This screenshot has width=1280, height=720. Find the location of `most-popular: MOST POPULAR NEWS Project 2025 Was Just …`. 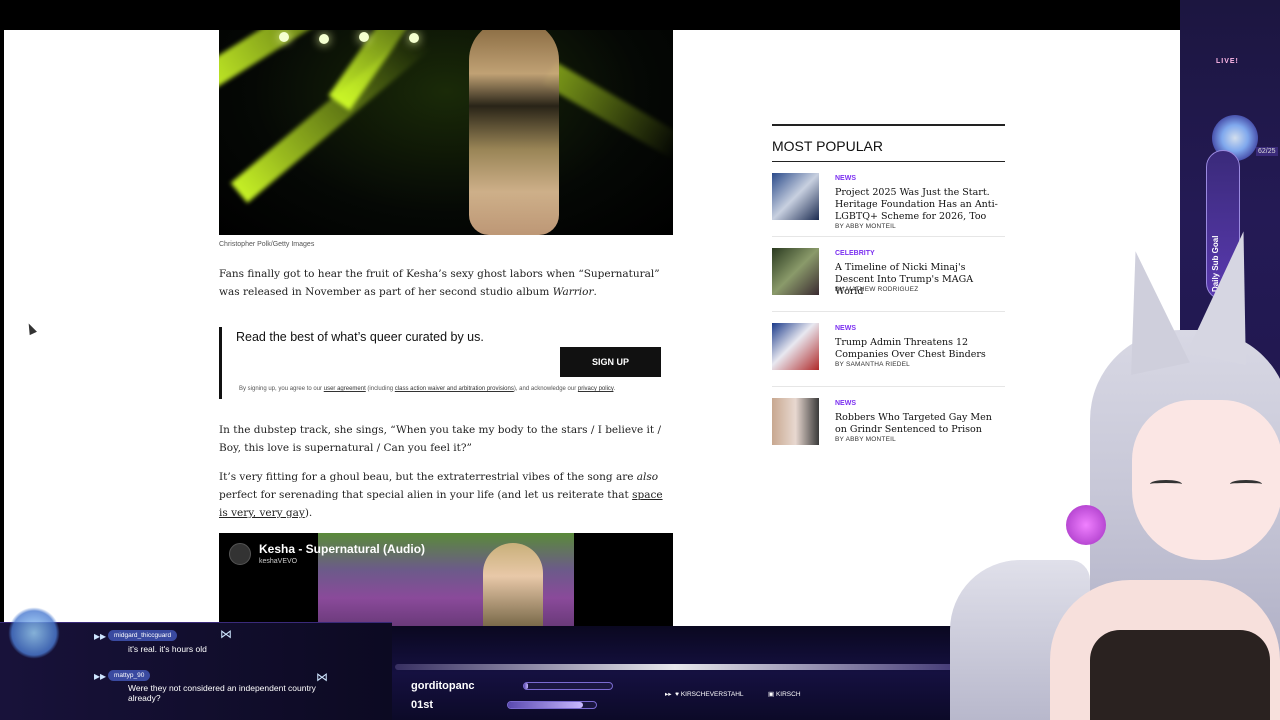

most-popular: MOST POPULAR NEWS Project 2025 Was Just … is located at coordinates (888, 293).